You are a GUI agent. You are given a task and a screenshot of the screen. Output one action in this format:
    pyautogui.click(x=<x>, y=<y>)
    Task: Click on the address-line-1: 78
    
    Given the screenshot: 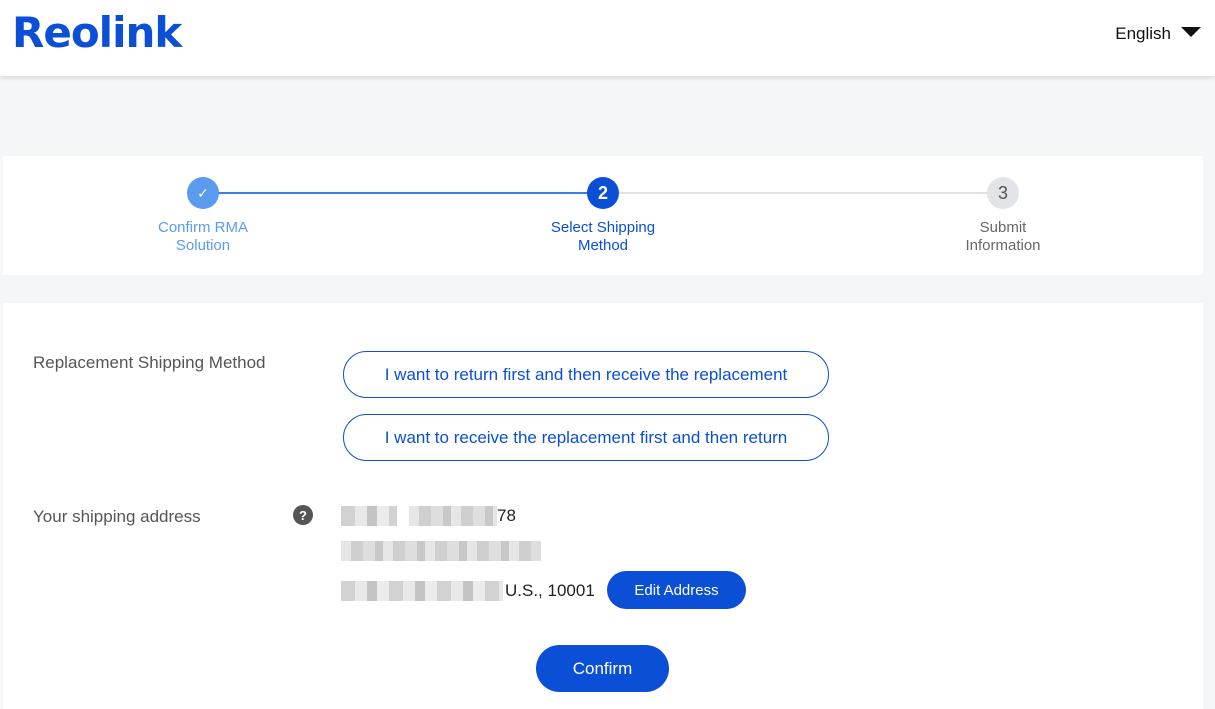 What is the action you would take?
    pyautogui.click(x=428, y=516)
    